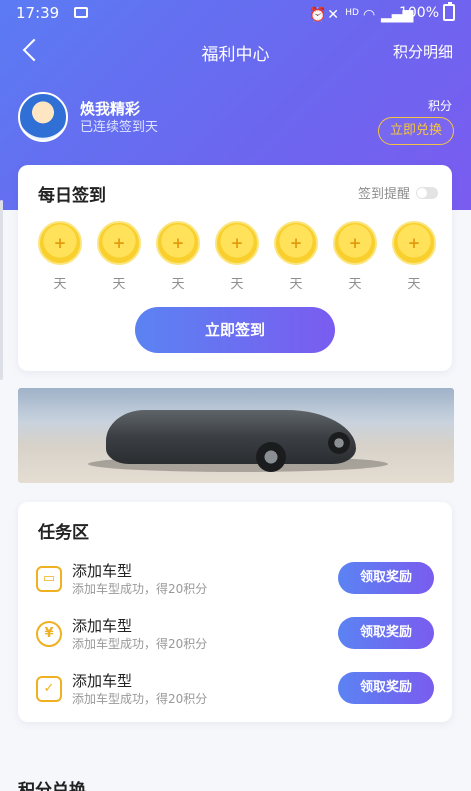  I want to click on task-area-title: 任务区, so click(63, 533).